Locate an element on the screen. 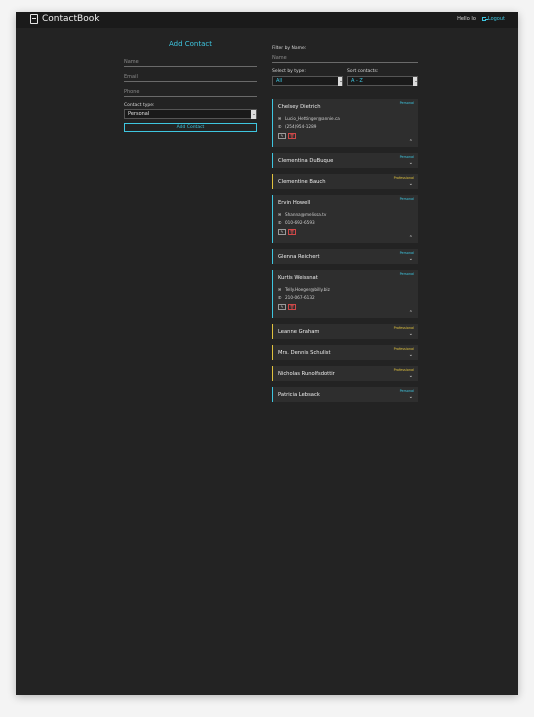  contact-phone-text: 010-692-6593 is located at coordinates (300, 222).